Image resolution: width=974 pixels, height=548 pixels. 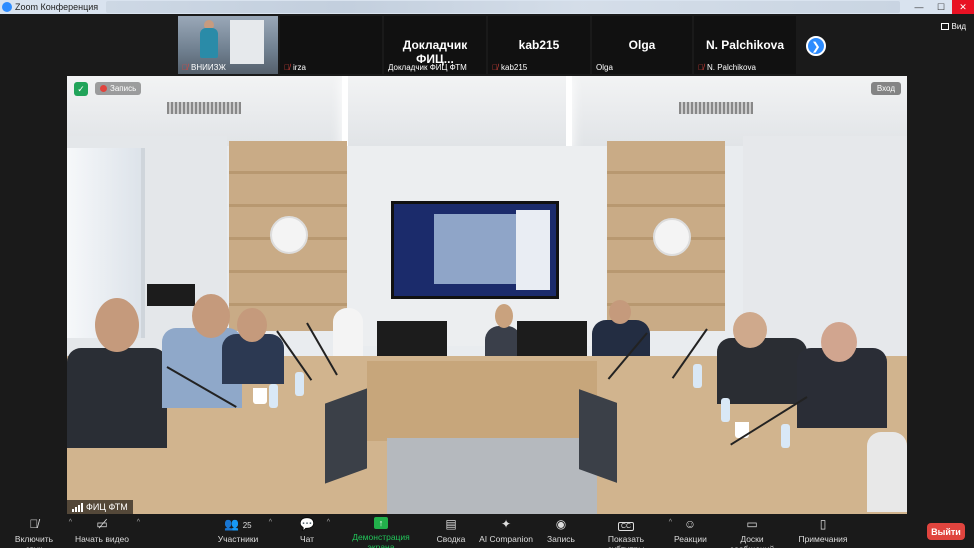 I want to click on close-icon: ✕, so click(x=963, y=7).